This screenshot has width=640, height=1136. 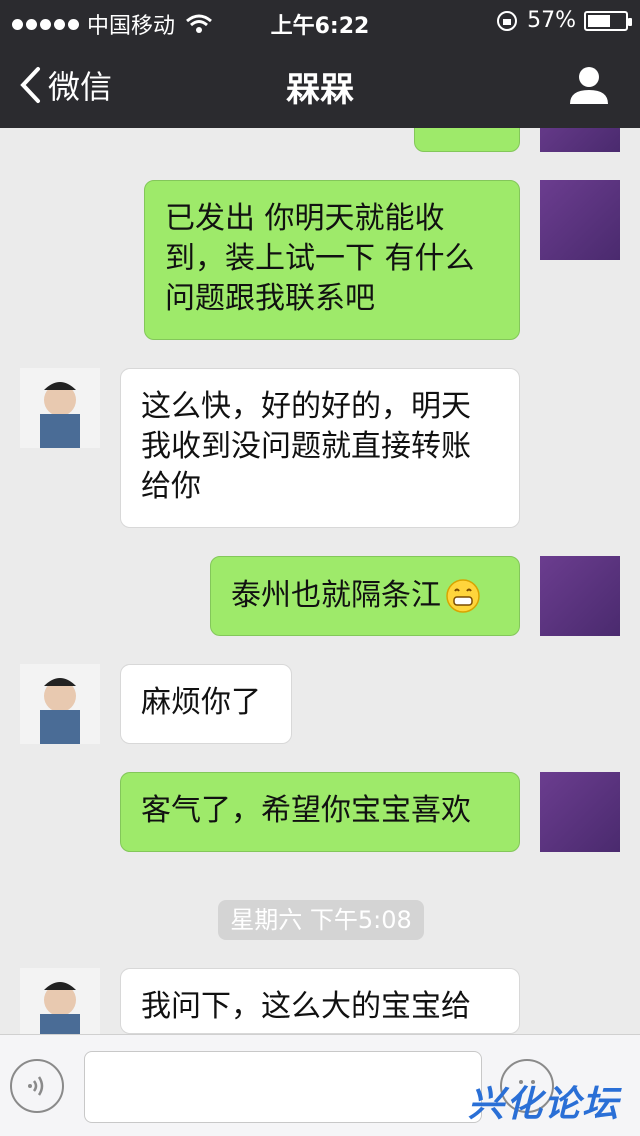 What do you see at coordinates (463, 596) in the screenshot?
I see `grin-emoji-icon` at bounding box center [463, 596].